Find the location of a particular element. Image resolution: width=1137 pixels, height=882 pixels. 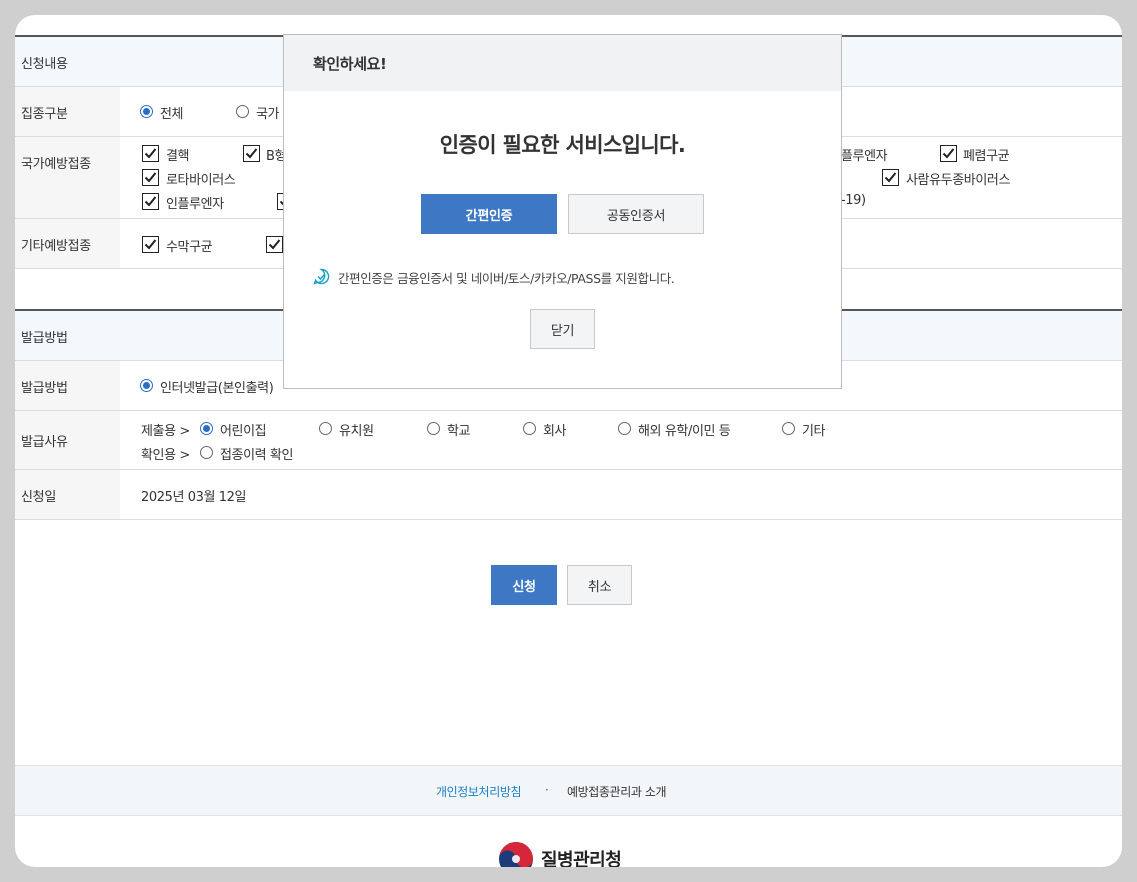

row-label-issue-method: 발급방법 is located at coordinates (44, 388).